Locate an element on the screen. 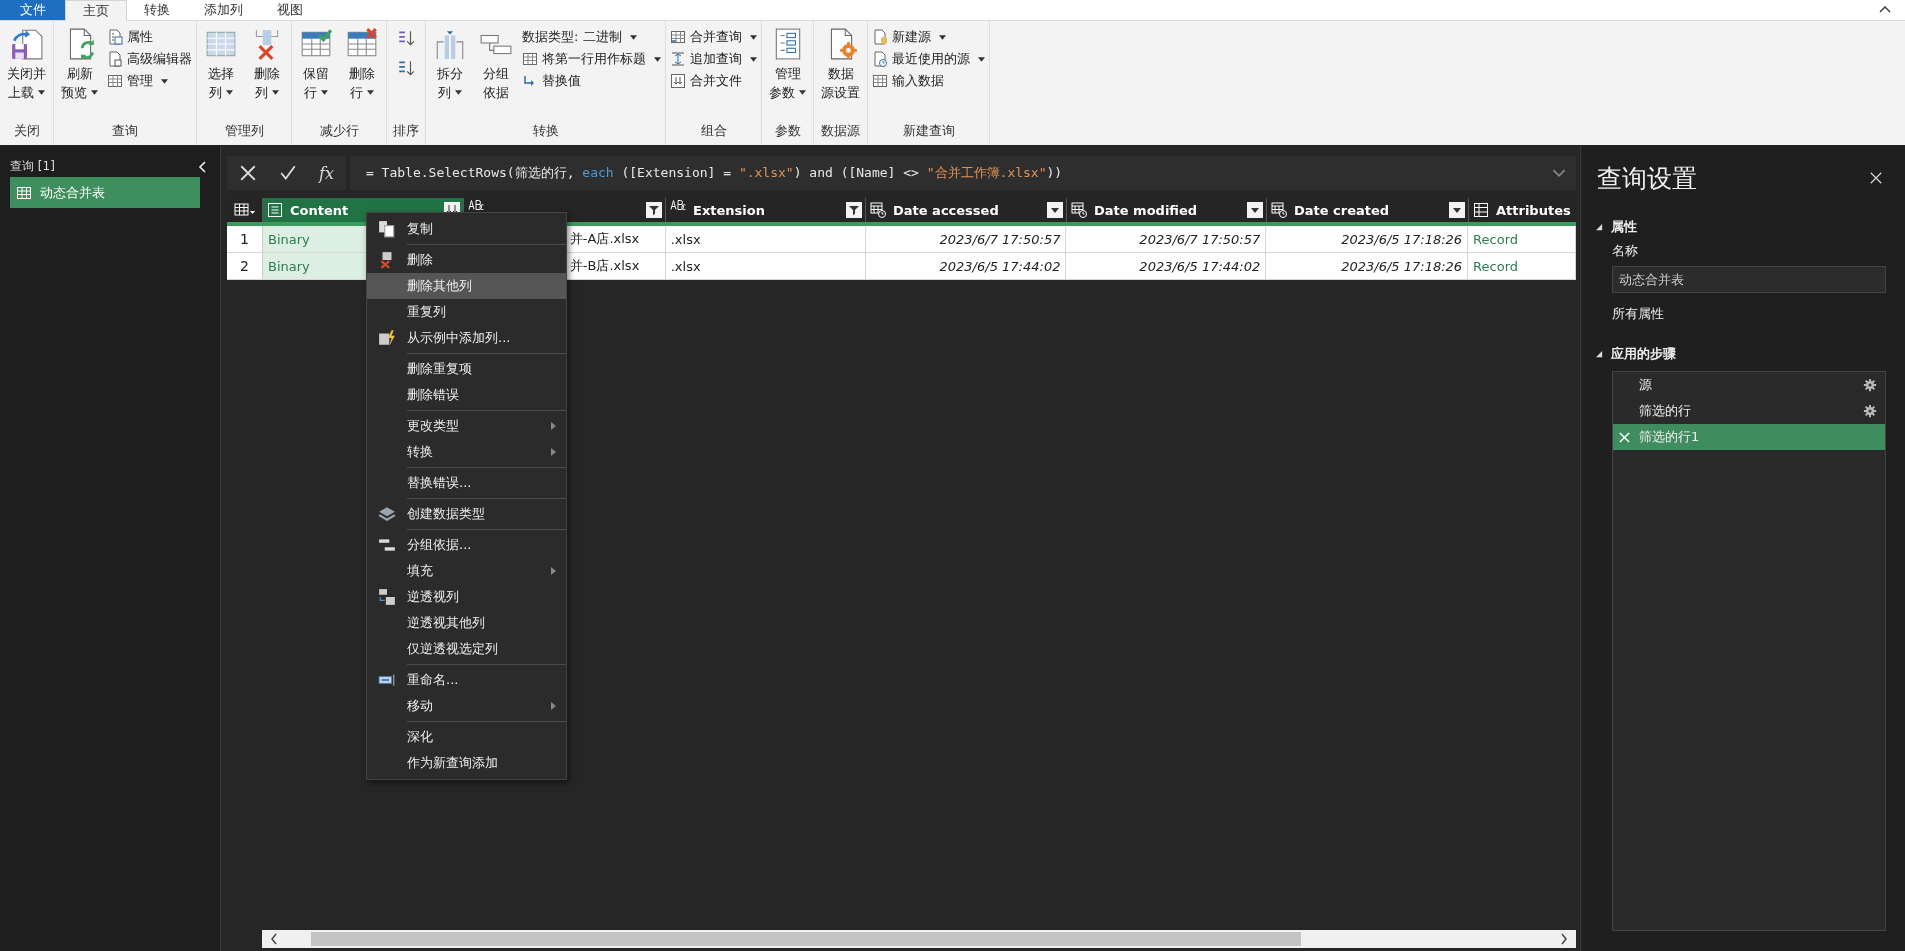 The width and height of the screenshot is (1905, 951). floppy-disk-icon is located at coordinates (26, 44).